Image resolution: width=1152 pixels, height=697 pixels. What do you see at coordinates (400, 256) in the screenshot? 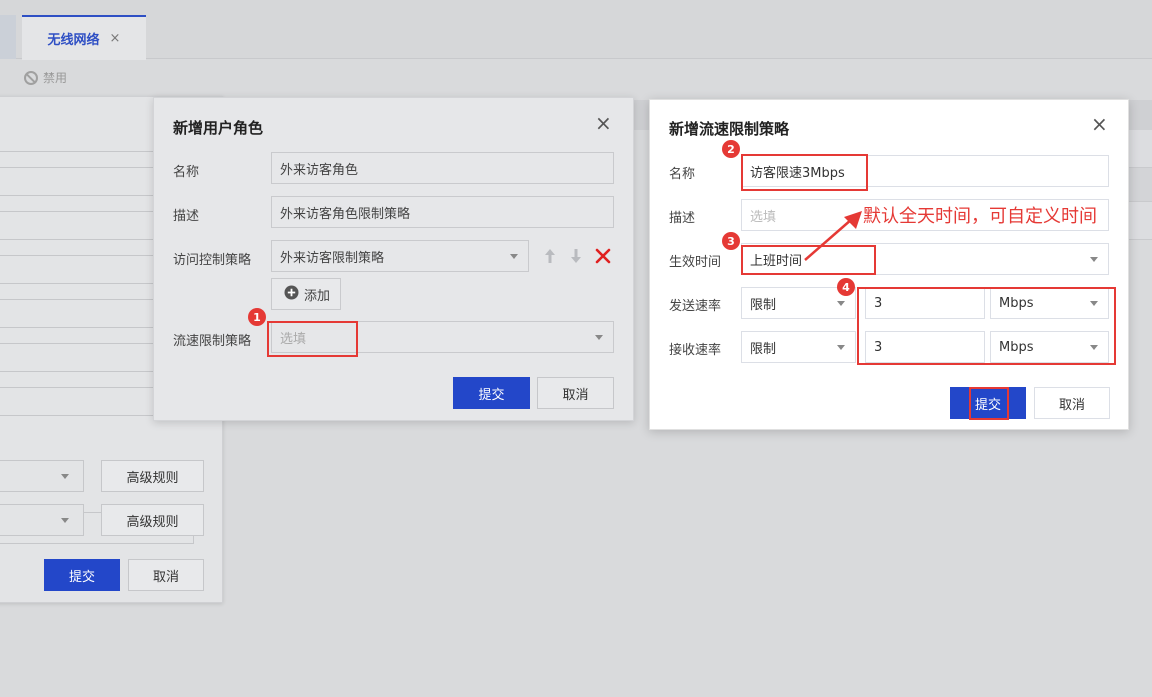
I see `acl-select: 外来访客限制策略` at bounding box center [400, 256].